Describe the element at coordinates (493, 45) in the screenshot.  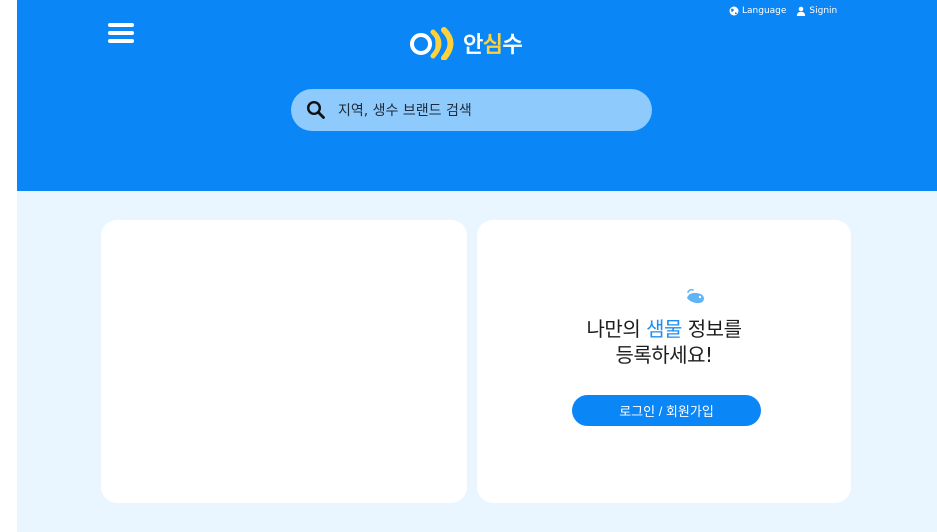
I see `logo-text: 안심수` at that location.